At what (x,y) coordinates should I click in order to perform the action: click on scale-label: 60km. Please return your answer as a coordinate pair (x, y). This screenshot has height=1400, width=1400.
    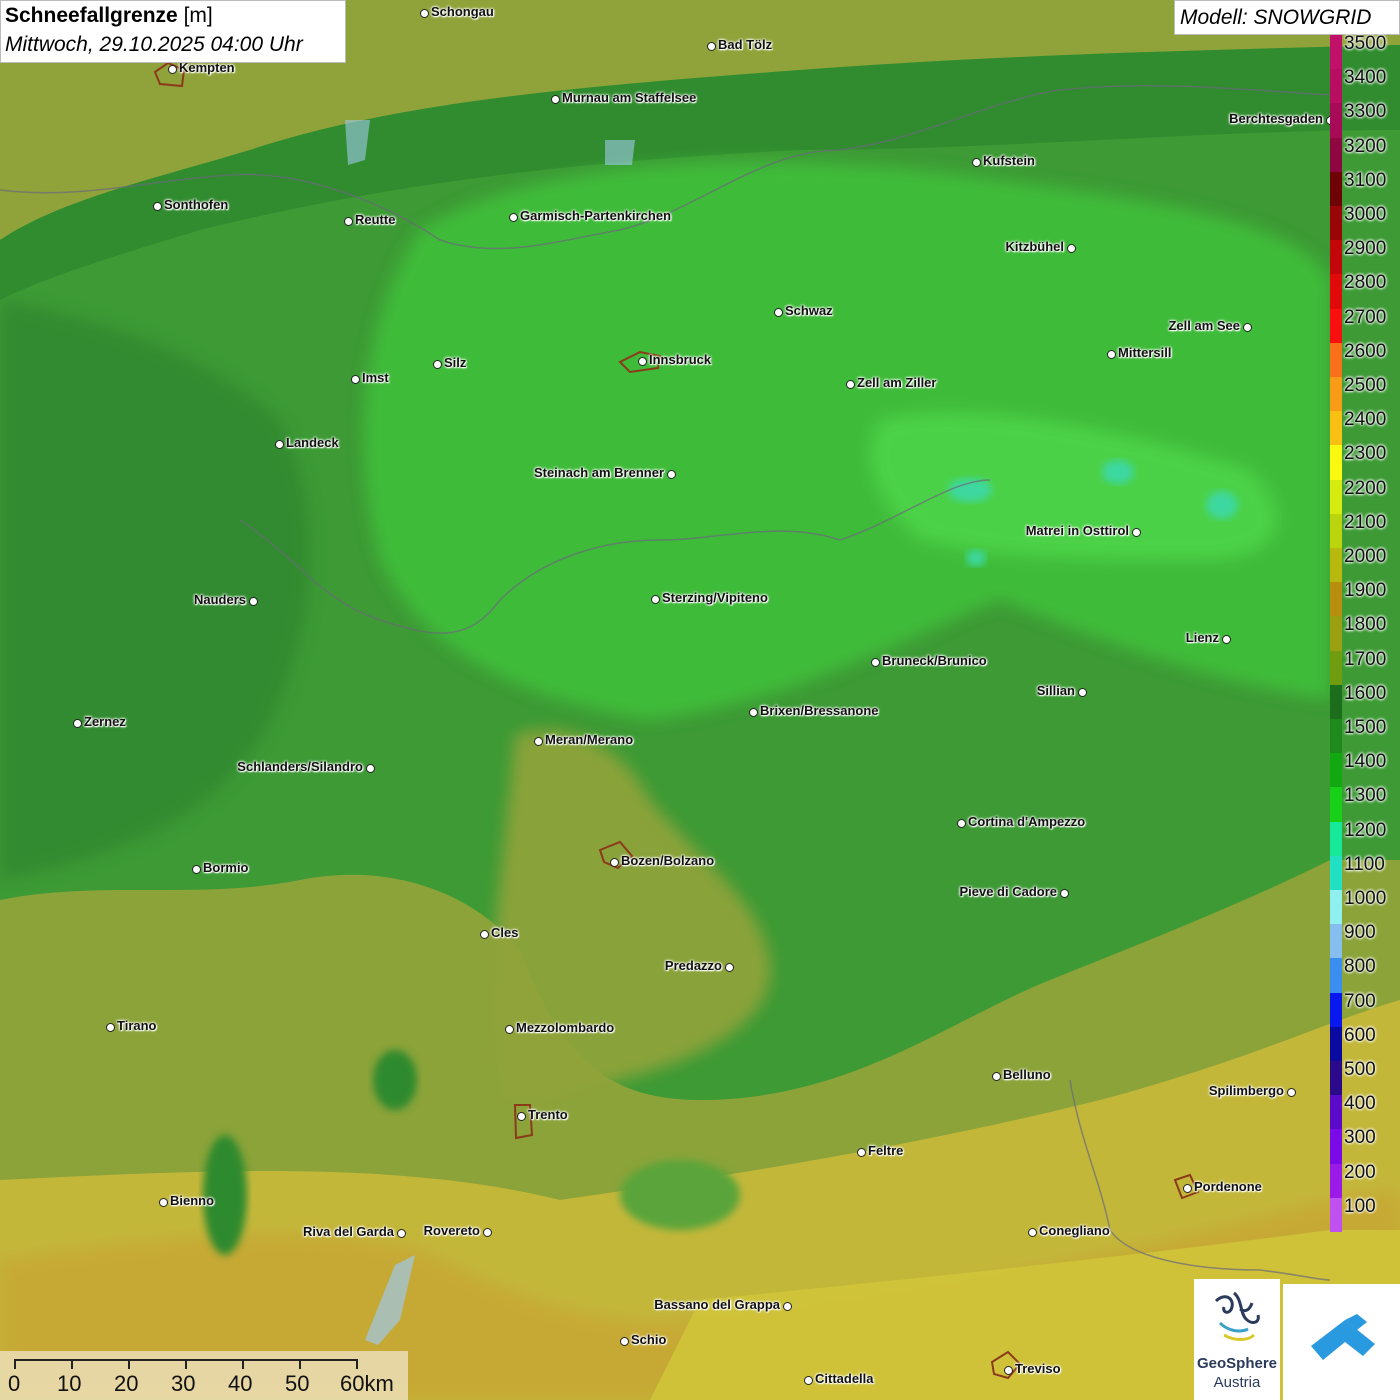
    Looking at the image, I should click on (367, 1383).